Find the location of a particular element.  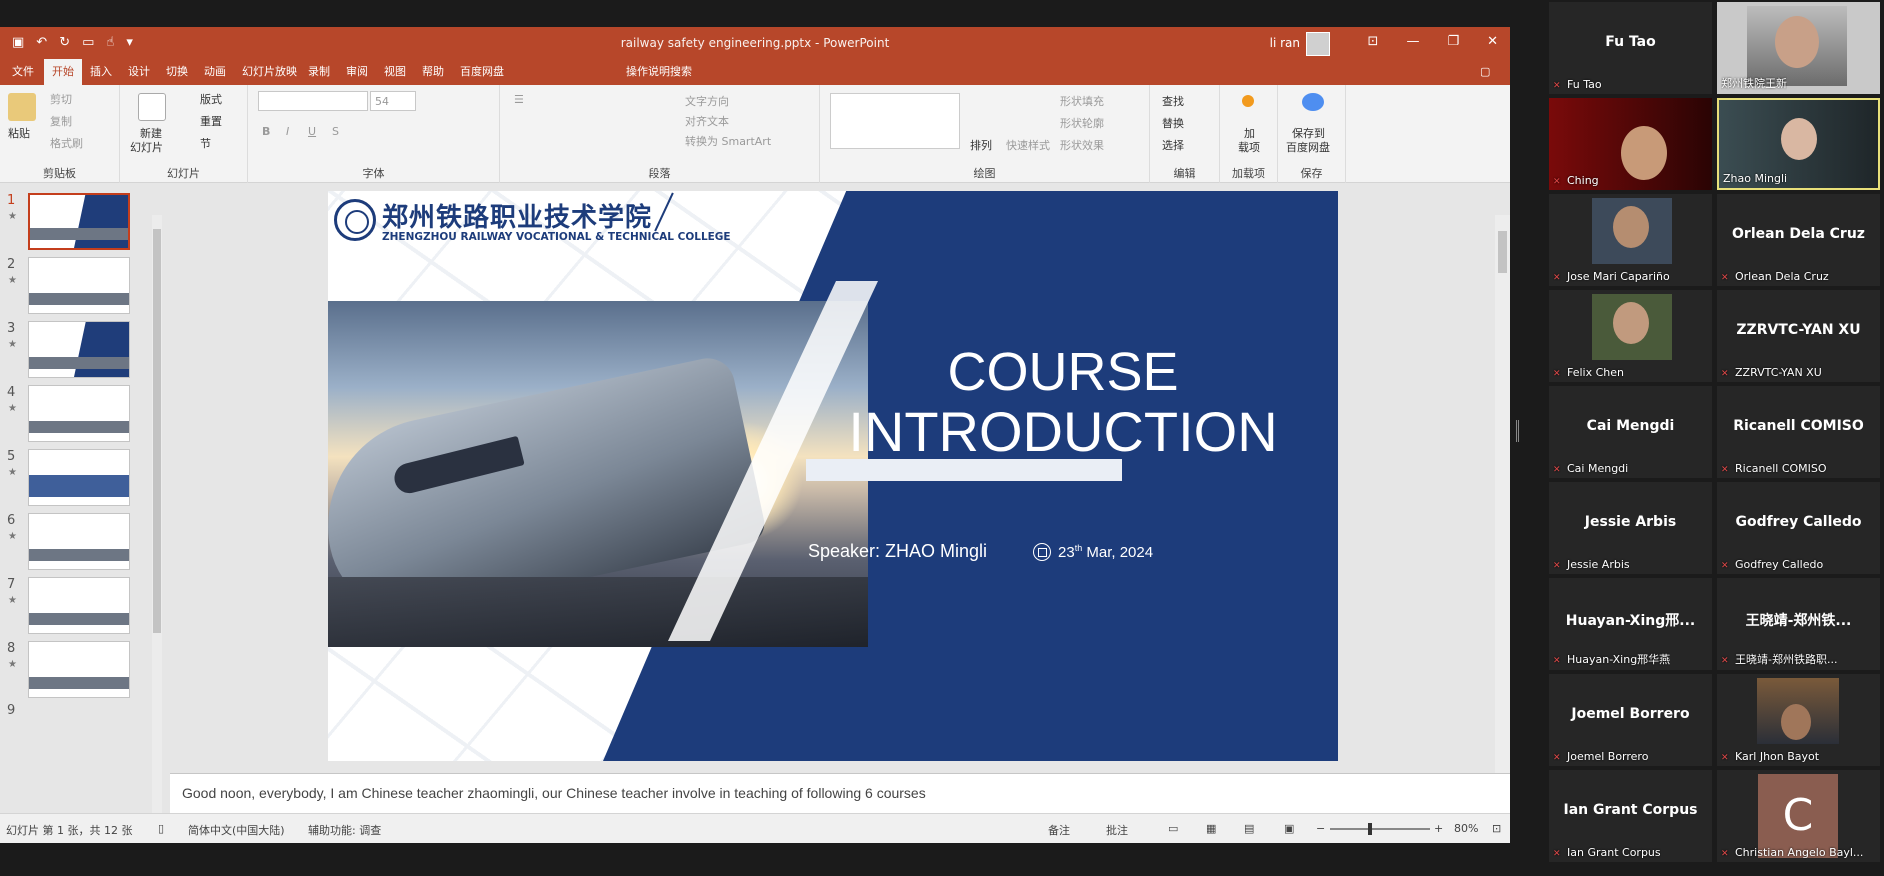

bold-icon: B is located at coordinates (266, 131).